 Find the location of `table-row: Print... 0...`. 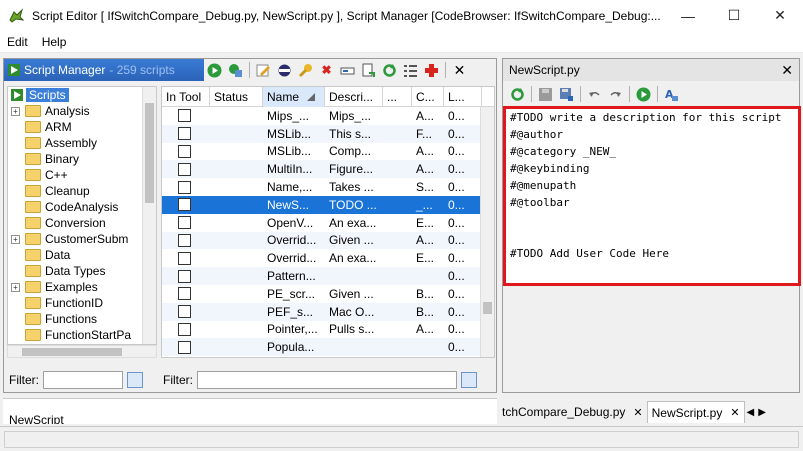

table-row: Print... 0... is located at coordinates (328, 356).